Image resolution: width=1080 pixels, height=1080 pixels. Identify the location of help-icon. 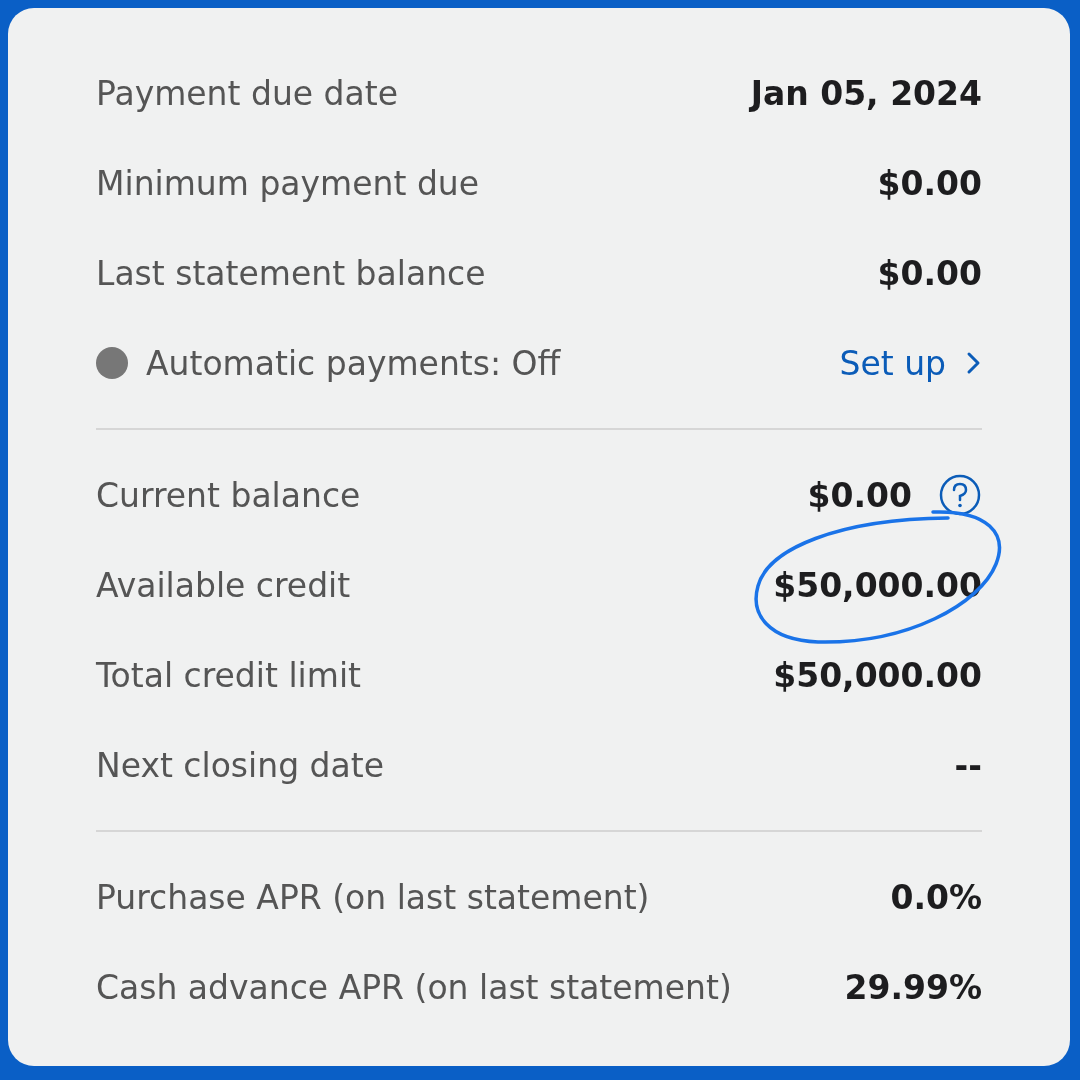
(960, 495).